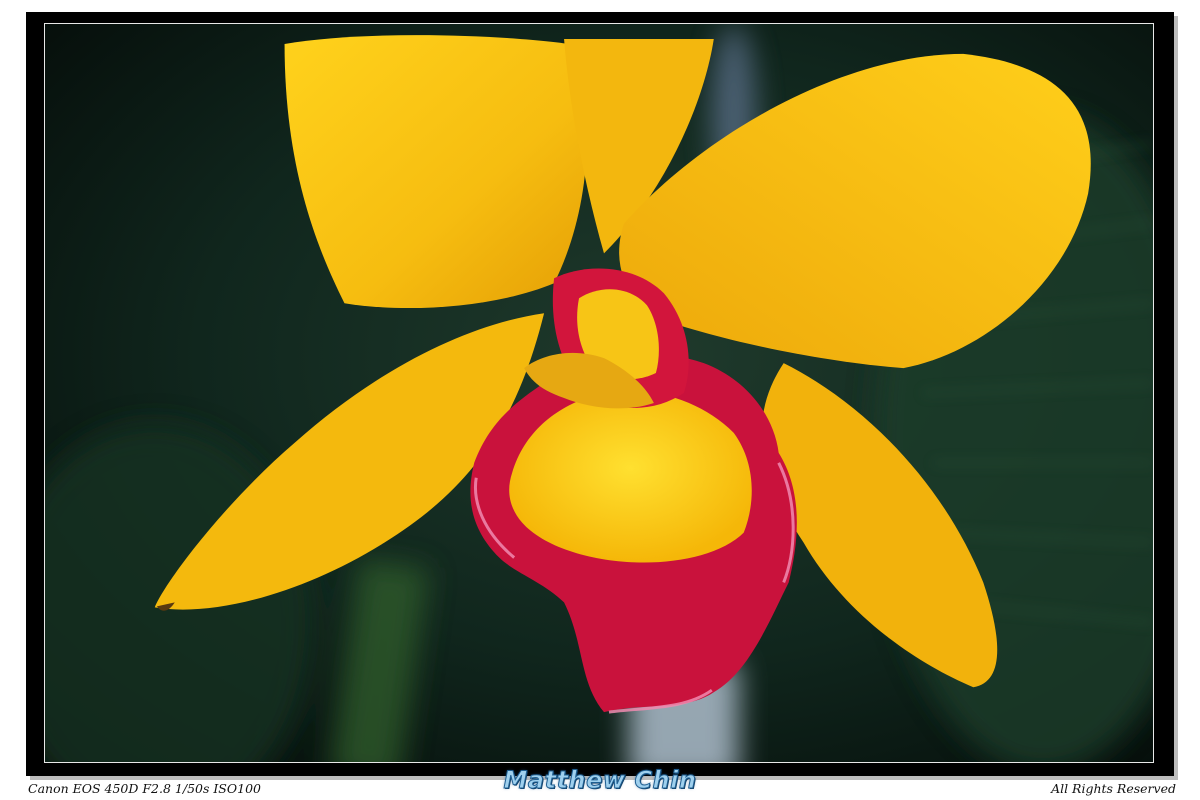  What do you see at coordinates (600, 780) in the screenshot?
I see `photographer-signature: Matthew Chin` at bounding box center [600, 780].